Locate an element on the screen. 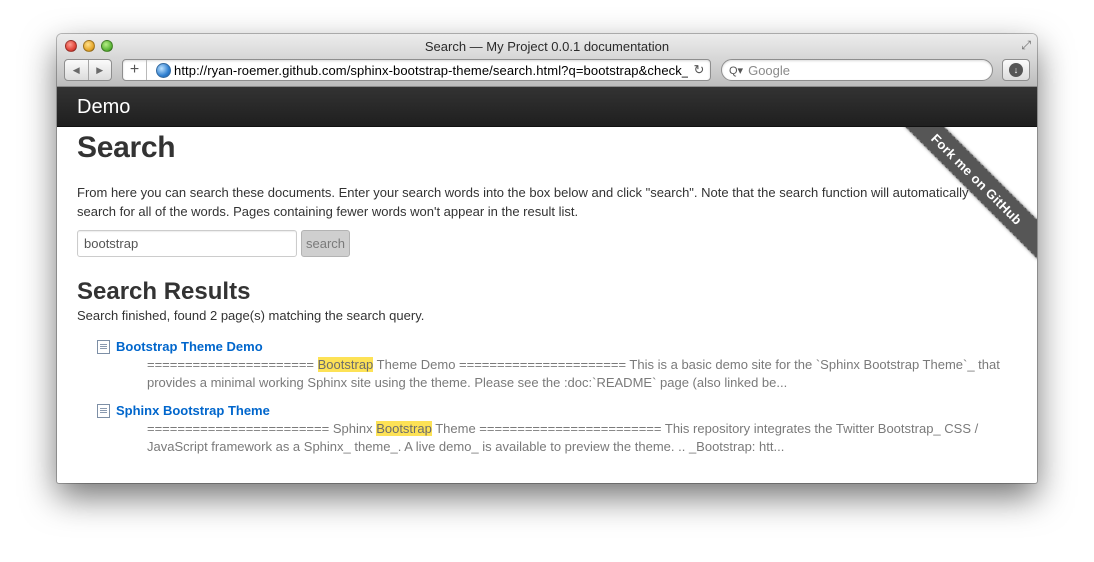 Image resolution: width=1094 pixels, height=562 pixels. history-nav: ◀ ▶ is located at coordinates (88, 70).